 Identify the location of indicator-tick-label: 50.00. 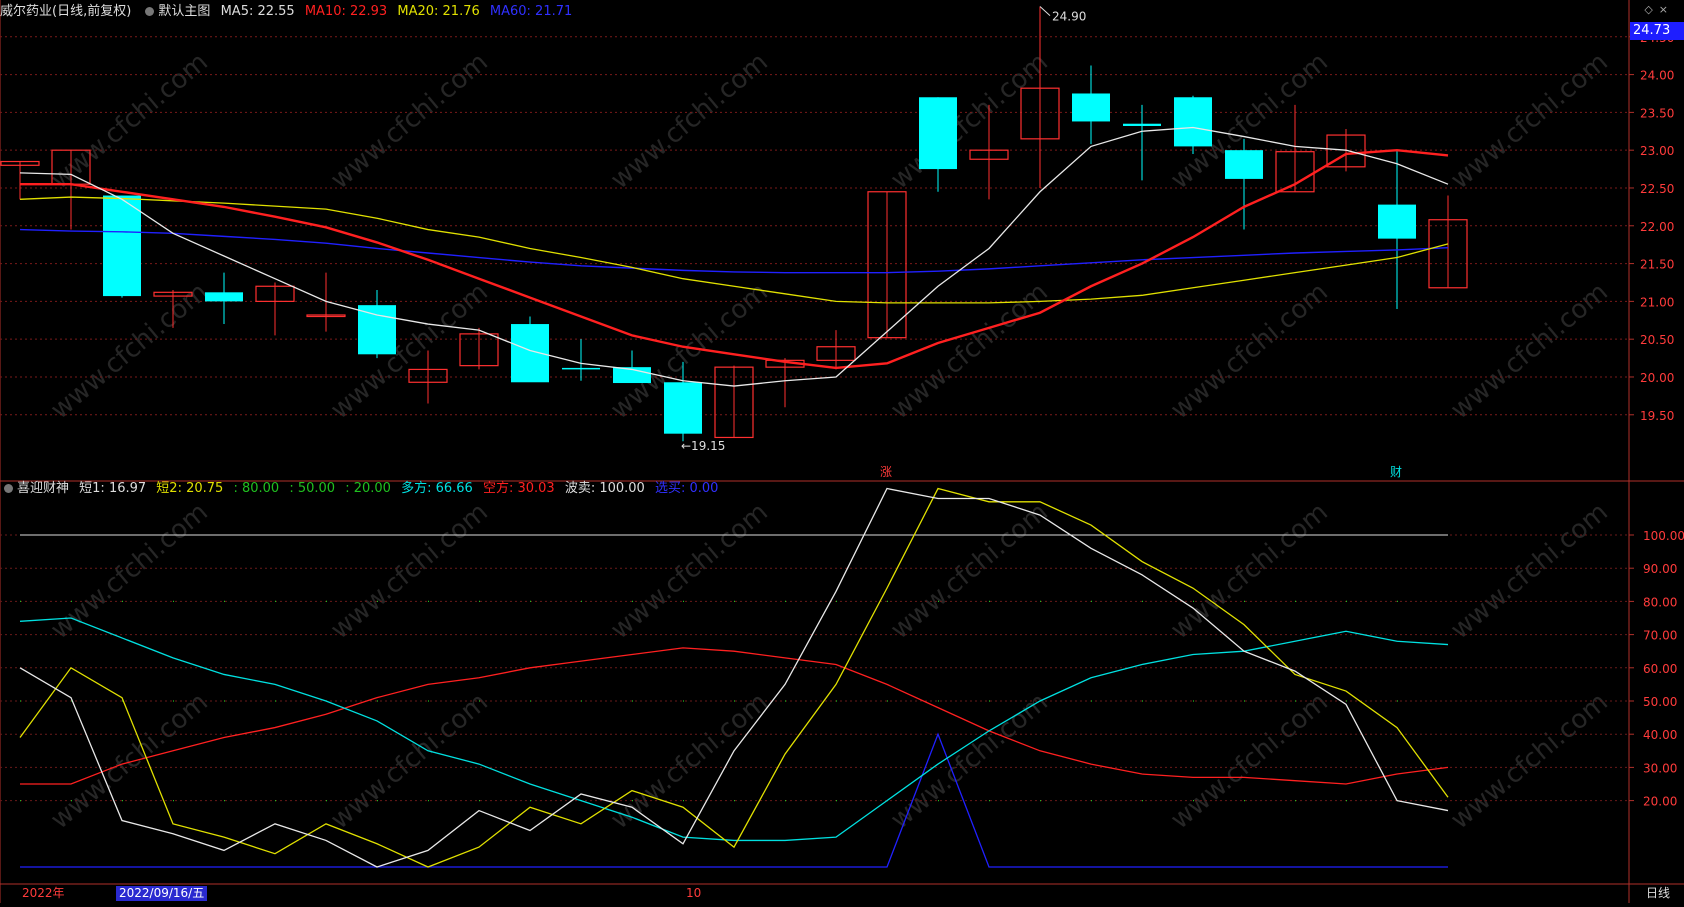
(1660, 702).